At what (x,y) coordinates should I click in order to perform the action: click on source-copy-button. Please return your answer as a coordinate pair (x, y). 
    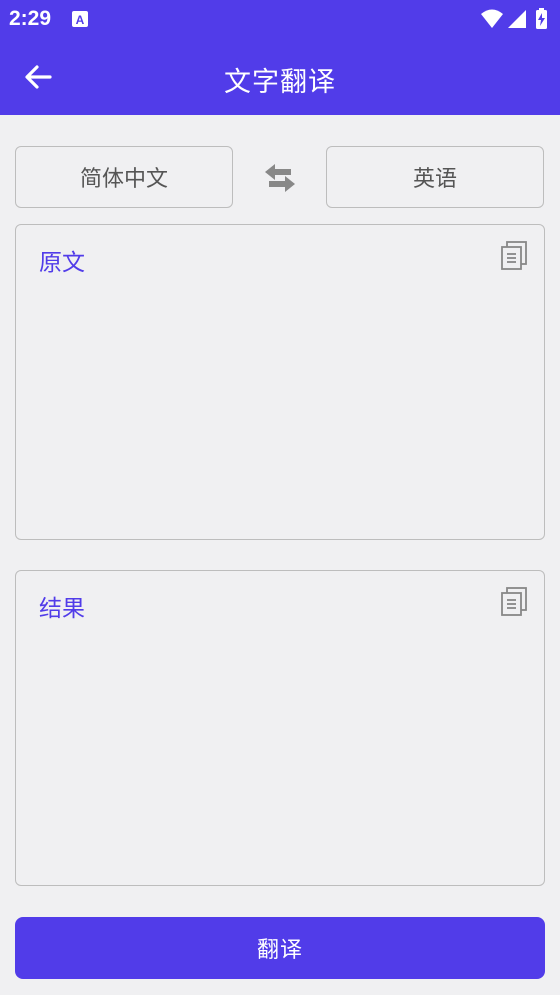
    Looking at the image, I should click on (514, 255).